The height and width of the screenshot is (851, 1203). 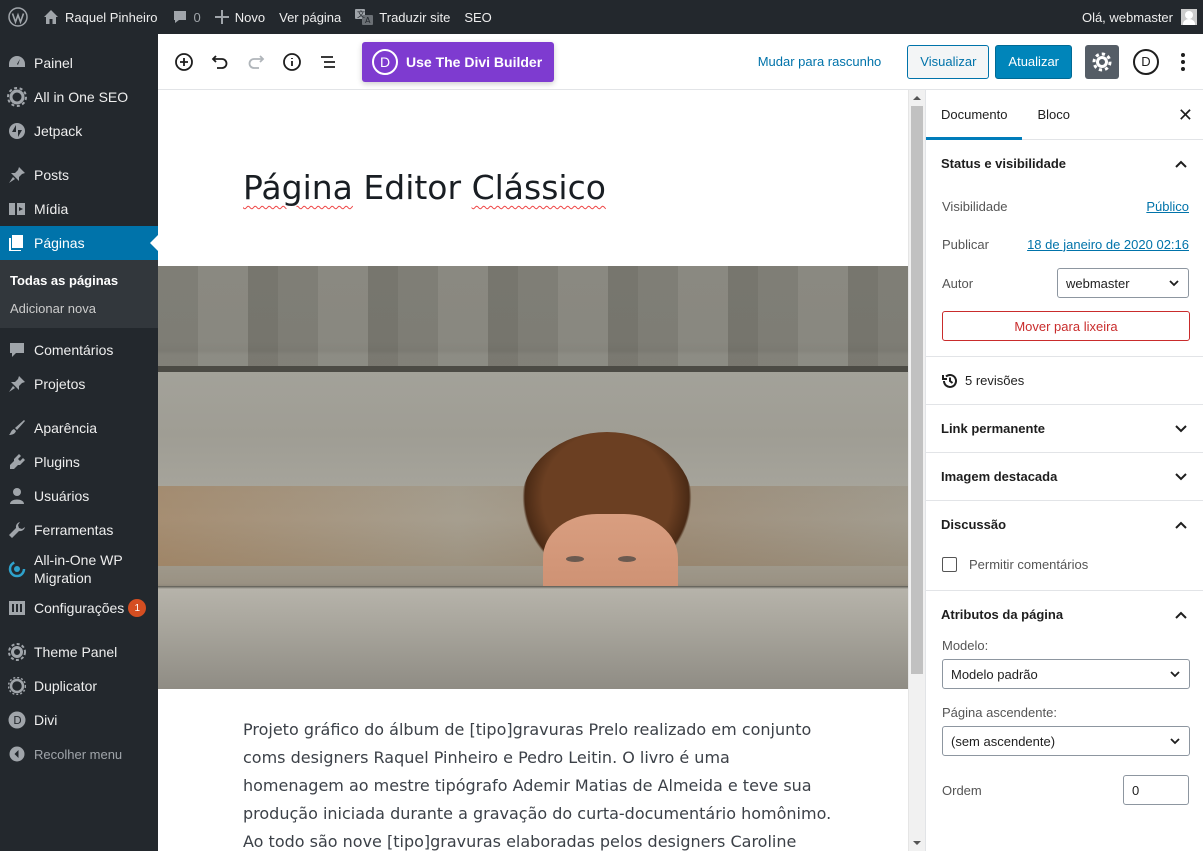 I want to click on update-button: Atualizar, so click(x=1033, y=61).